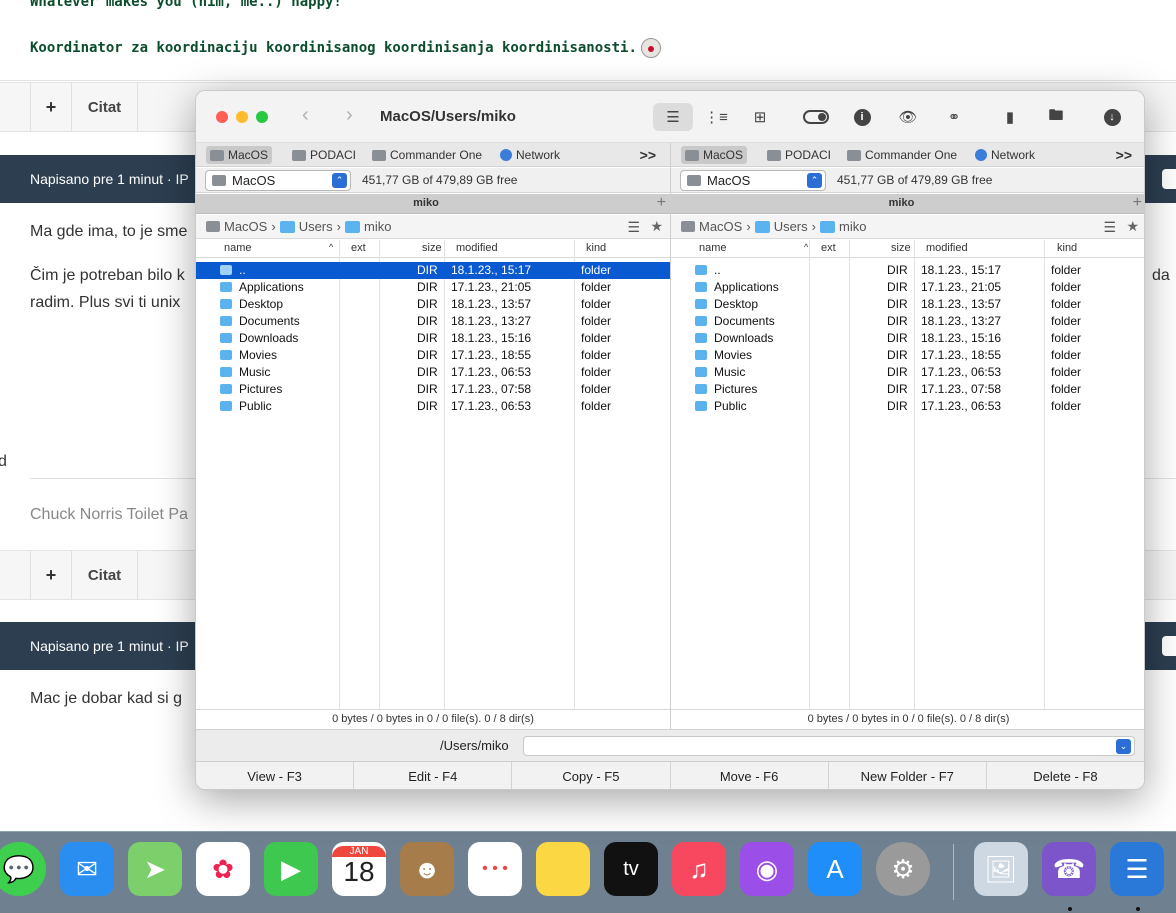 The width and height of the screenshot is (1176, 913). Describe the element at coordinates (222, 117) in the screenshot. I see `close-window-icon` at that location.